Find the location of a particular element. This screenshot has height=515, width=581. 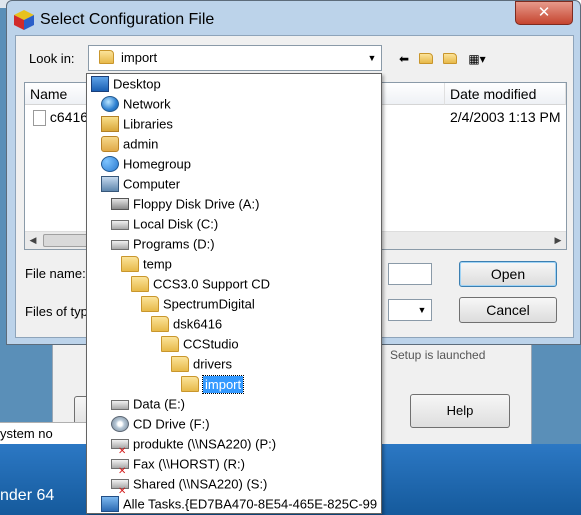

libraries-icon is located at coordinates (110, 123).